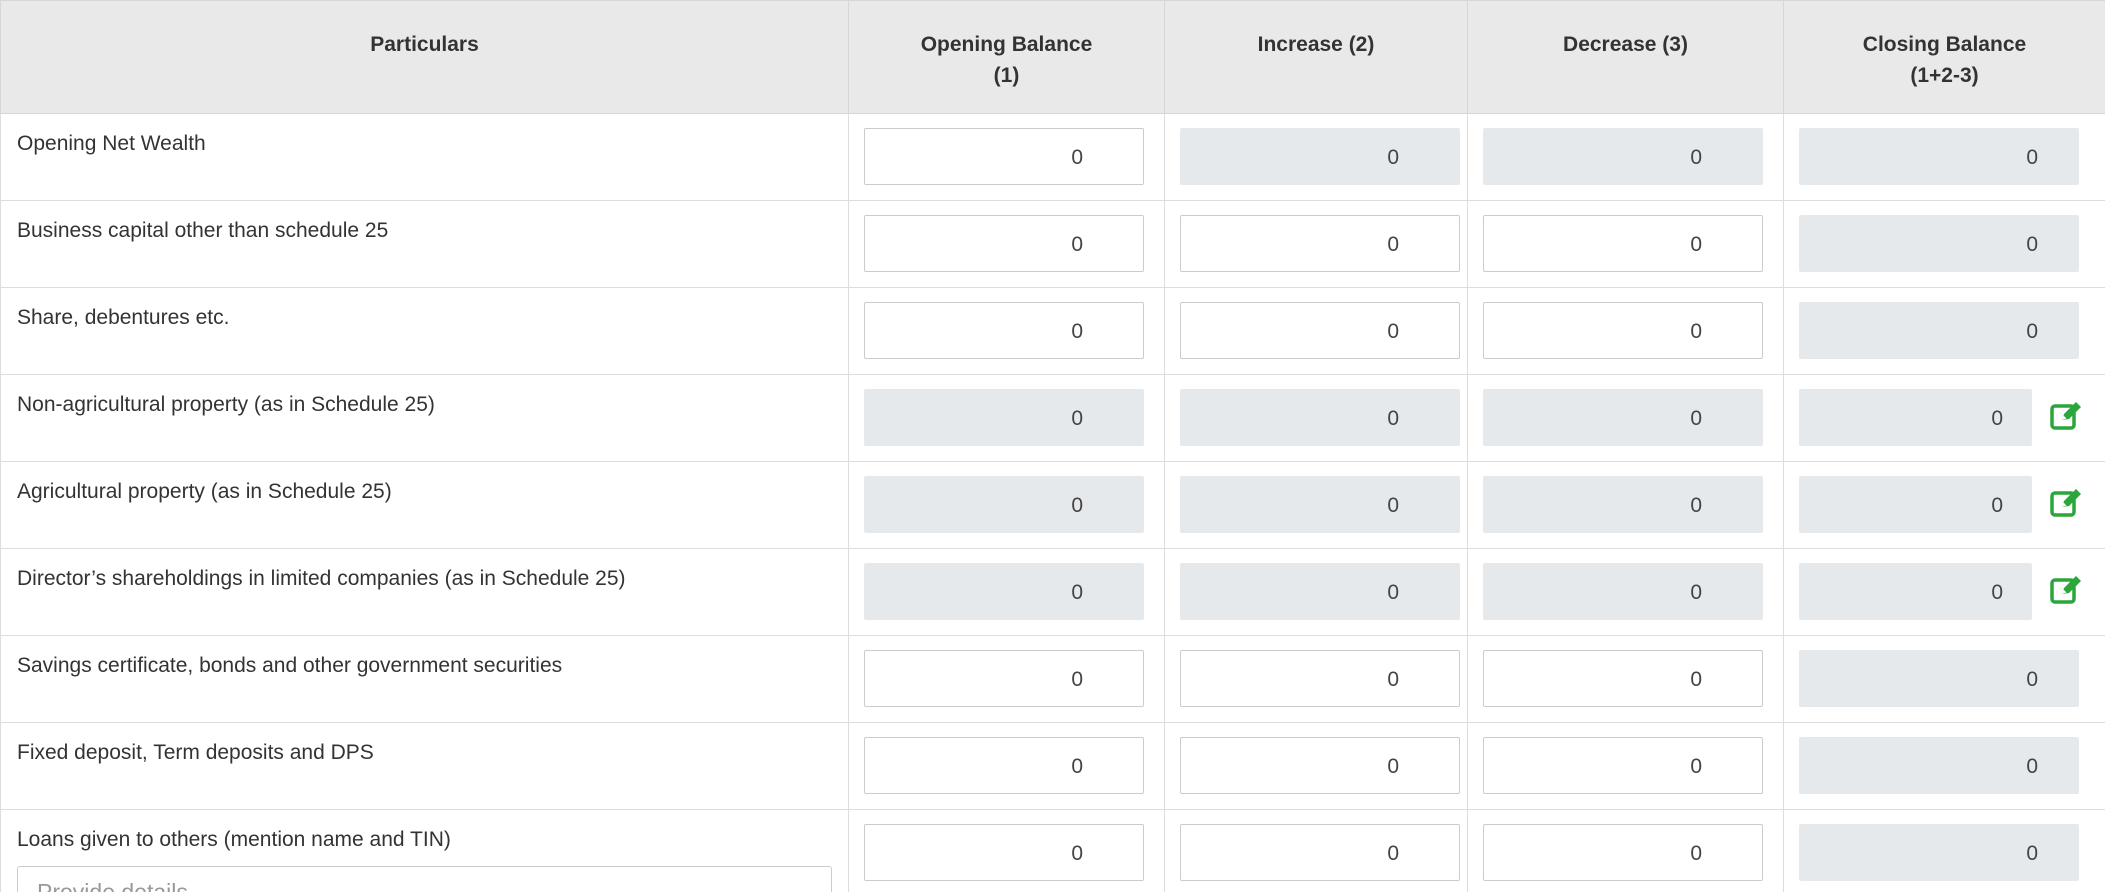  I want to click on table-row: Fixed deposit, Term deposits and DPS 0 0 0 0, so click(1052, 766).